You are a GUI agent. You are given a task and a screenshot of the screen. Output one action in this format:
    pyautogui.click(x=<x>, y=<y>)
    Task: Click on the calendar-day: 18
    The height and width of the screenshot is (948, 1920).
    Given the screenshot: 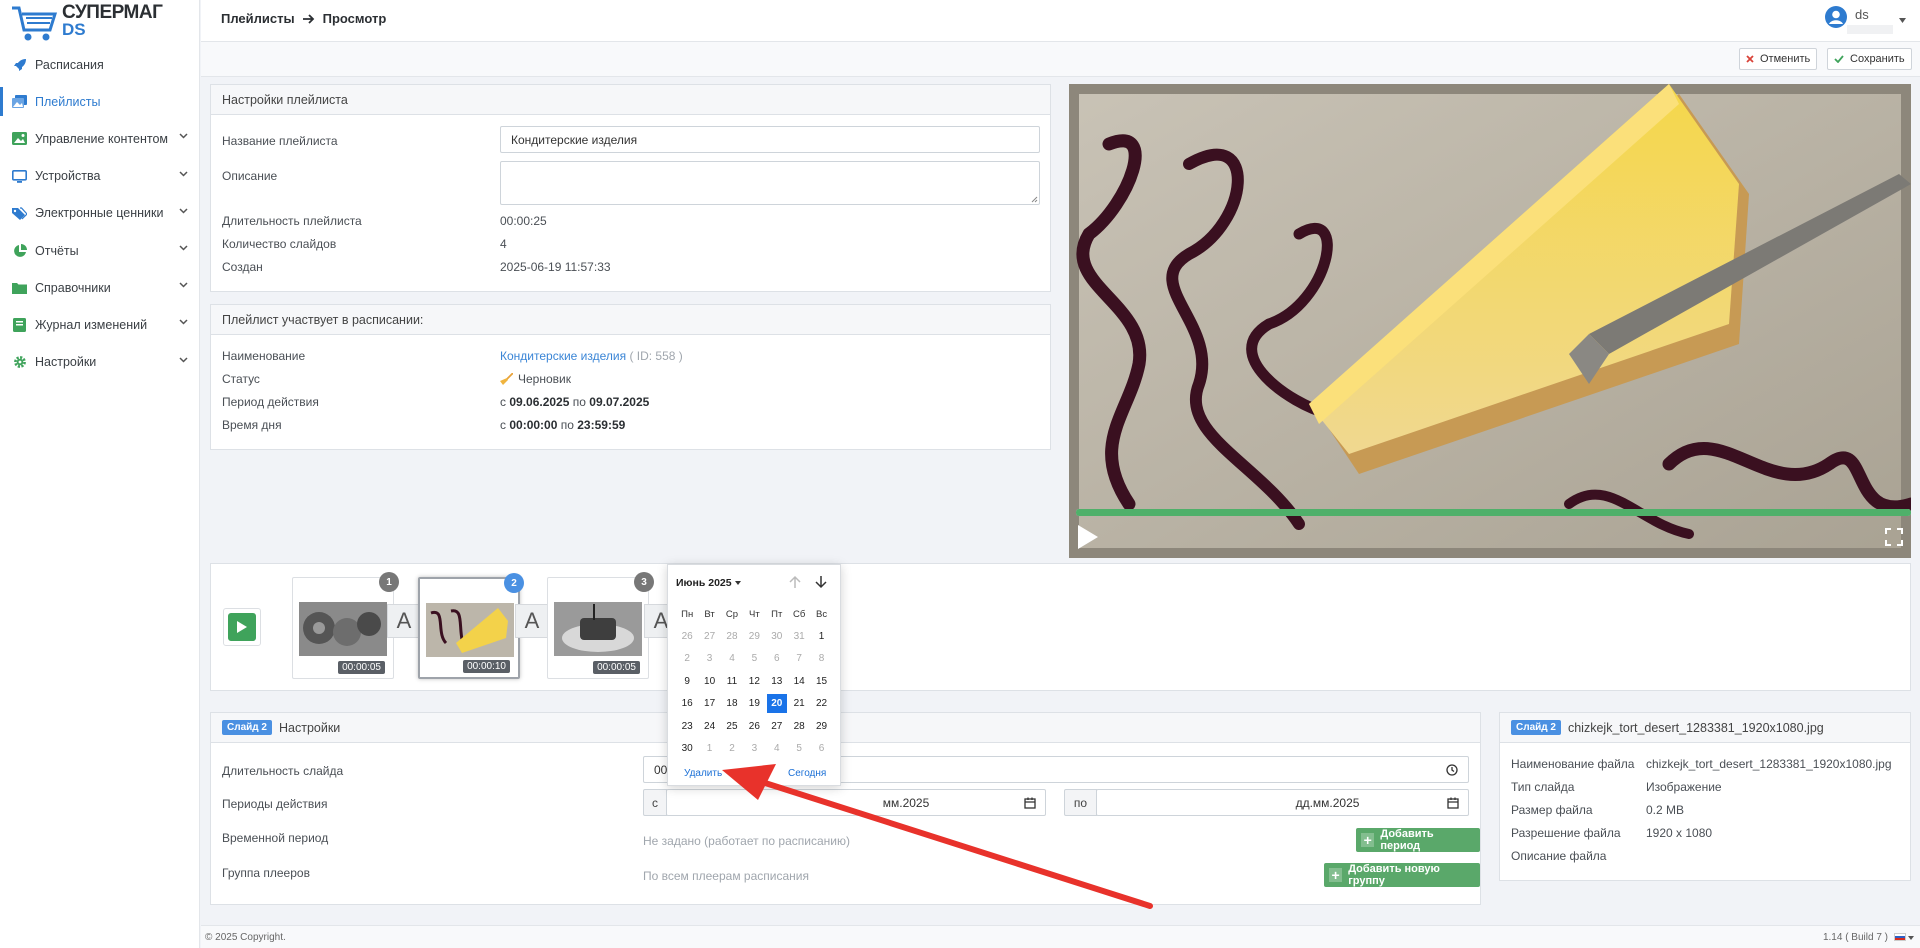 What is the action you would take?
    pyautogui.click(x=732, y=703)
    